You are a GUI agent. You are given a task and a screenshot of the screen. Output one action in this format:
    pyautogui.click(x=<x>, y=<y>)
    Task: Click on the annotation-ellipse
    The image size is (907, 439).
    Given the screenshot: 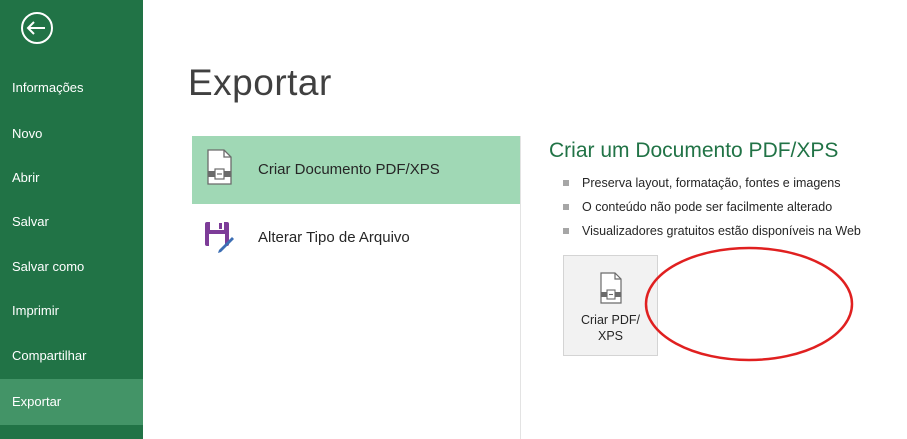 What is the action you would take?
    pyautogui.click(x=749, y=304)
    